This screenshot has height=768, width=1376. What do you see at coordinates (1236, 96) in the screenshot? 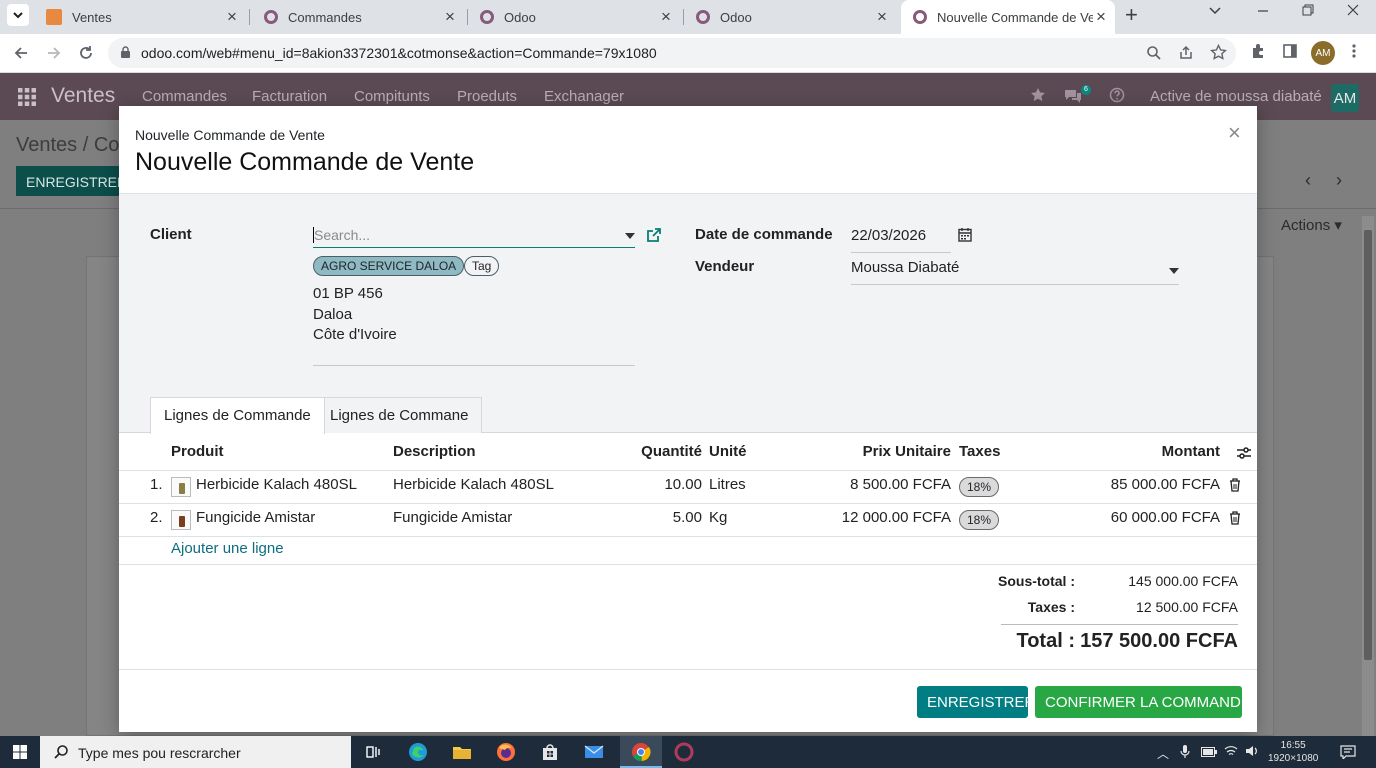
I see `company-name: Active de moussa diabaté` at bounding box center [1236, 96].